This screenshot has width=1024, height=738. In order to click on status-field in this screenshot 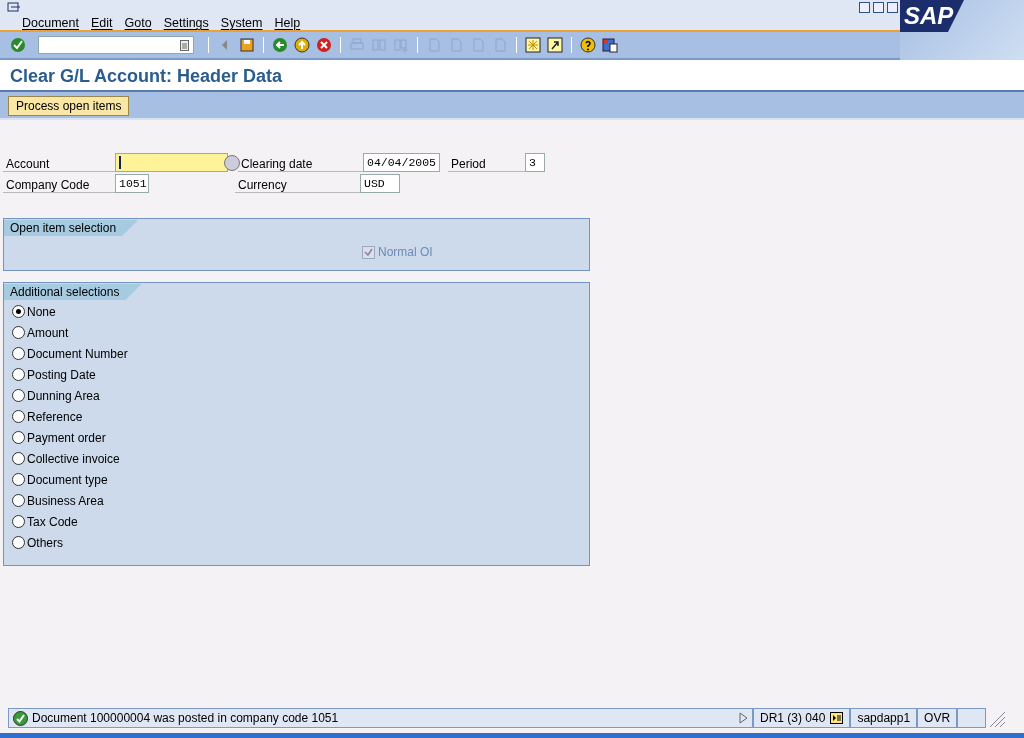, I will do `click(972, 718)`.